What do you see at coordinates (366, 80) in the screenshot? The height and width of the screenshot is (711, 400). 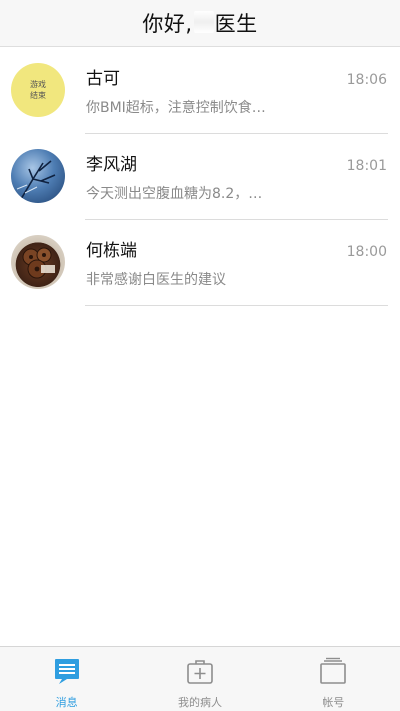 I see `conversation-time: 18:06` at bounding box center [366, 80].